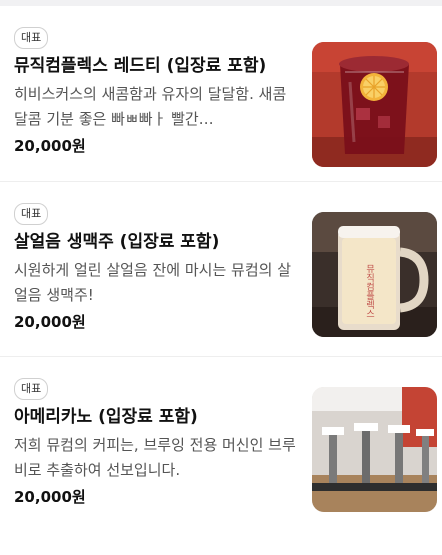  What do you see at coordinates (117, 242) in the screenshot?
I see `menu-item-name: 살얼음 생맥주 (입장료 포함)` at bounding box center [117, 242].